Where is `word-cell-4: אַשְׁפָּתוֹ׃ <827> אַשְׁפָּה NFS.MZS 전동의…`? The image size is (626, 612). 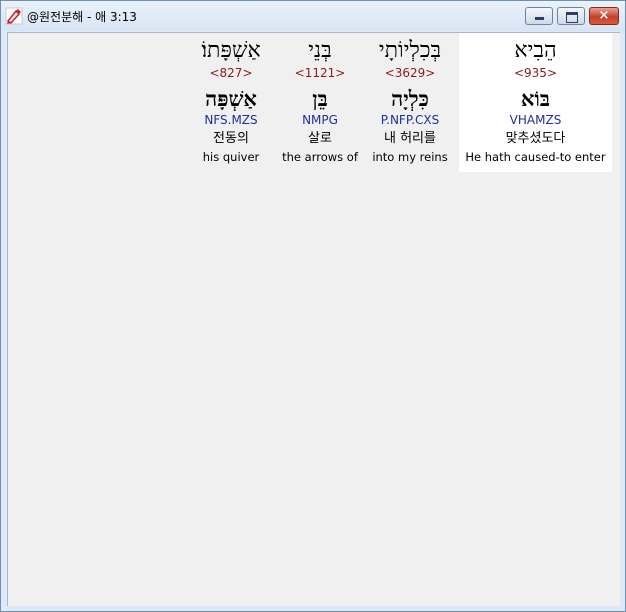 word-cell-4: אַשְׁפָּתוֹ׃ <827> אַשְׁפָּה NFS.MZS 전동의… is located at coordinates (231, 102).